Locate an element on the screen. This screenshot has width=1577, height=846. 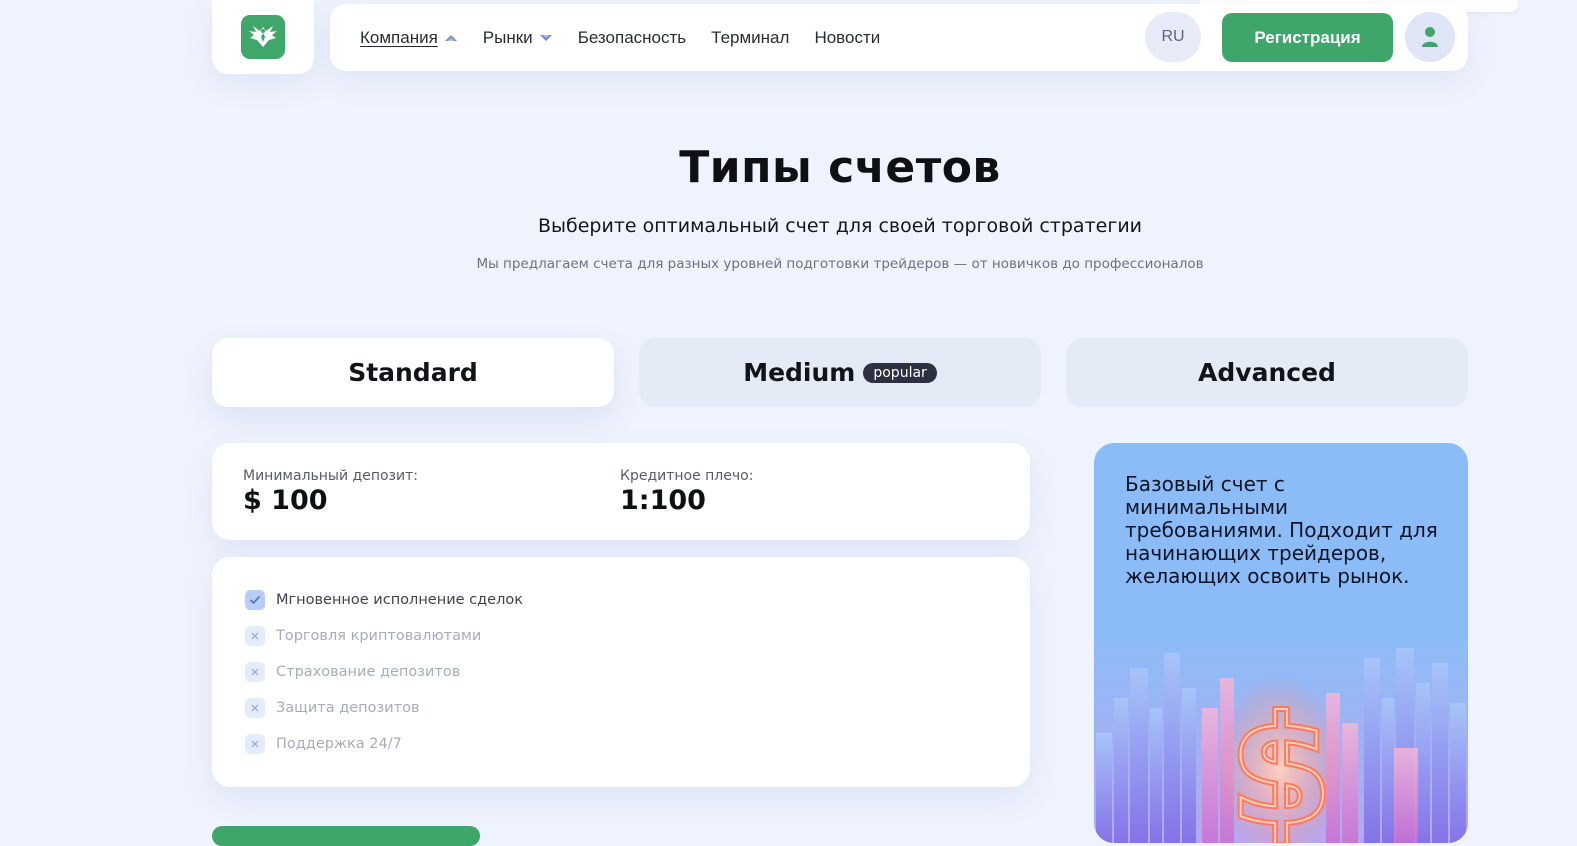
city-dollar-illustration: $ $ is located at coordinates (1281, 740).